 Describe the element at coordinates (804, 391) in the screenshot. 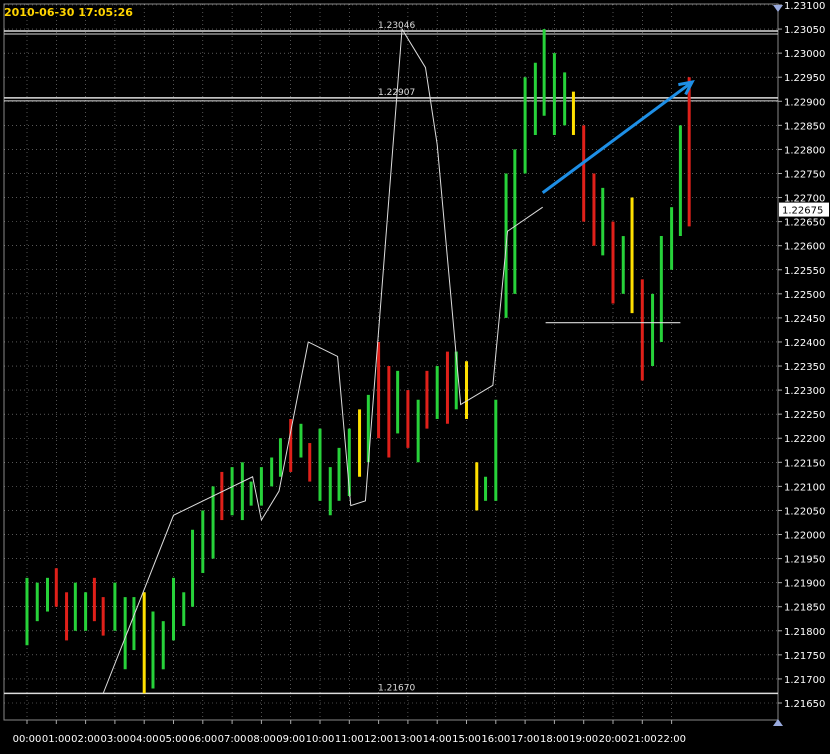

I see `y-tick-label: 1.22300` at that location.